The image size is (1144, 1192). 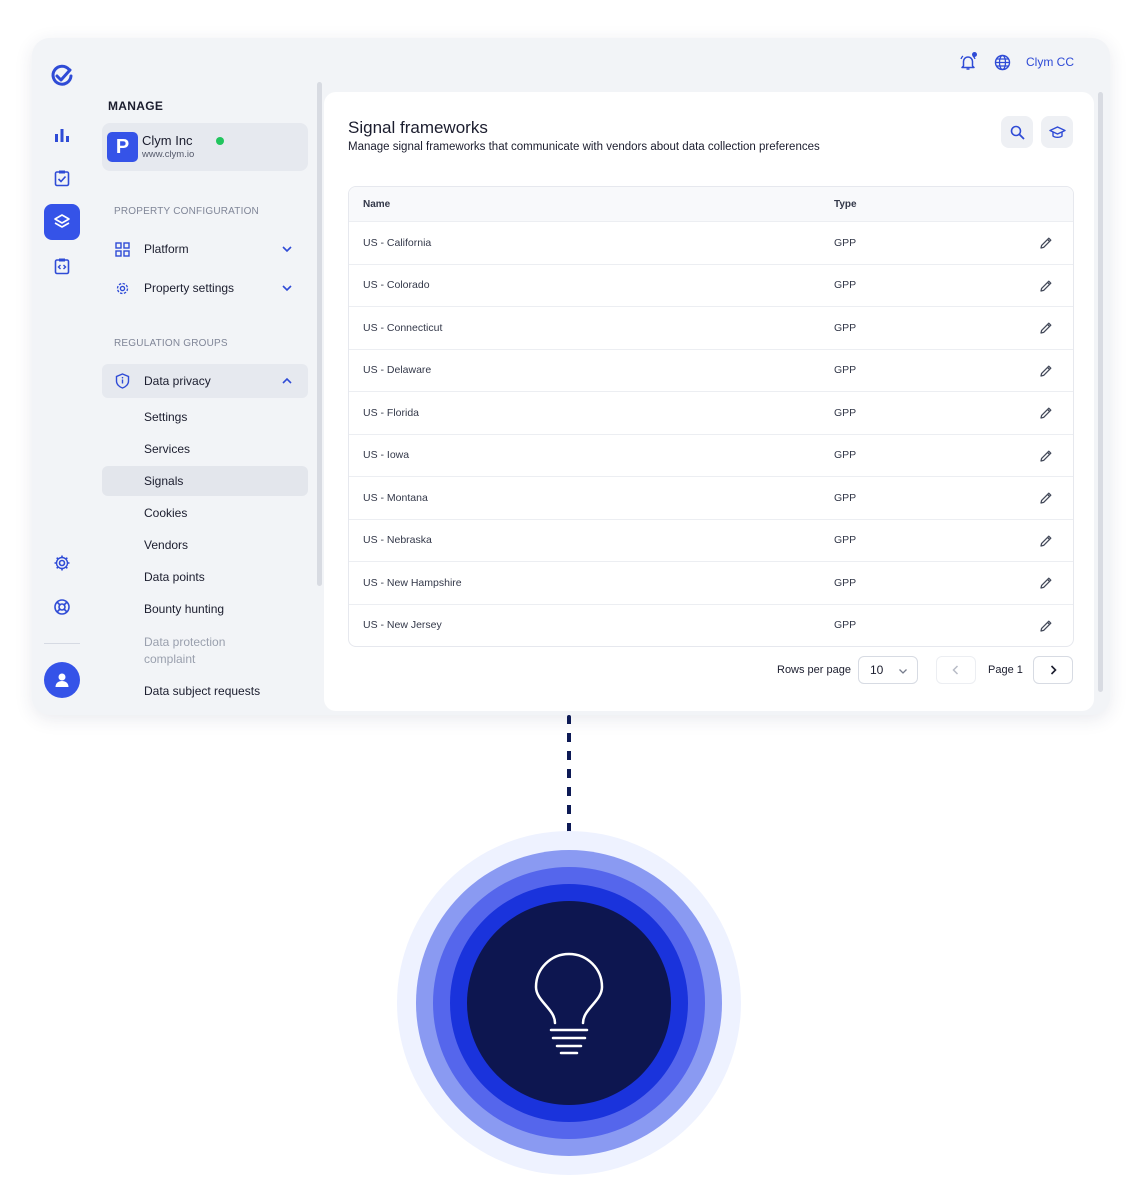 What do you see at coordinates (402, 625) in the screenshot?
I see `cell-name: US - New Jersey` at bounding box center [402, 625].